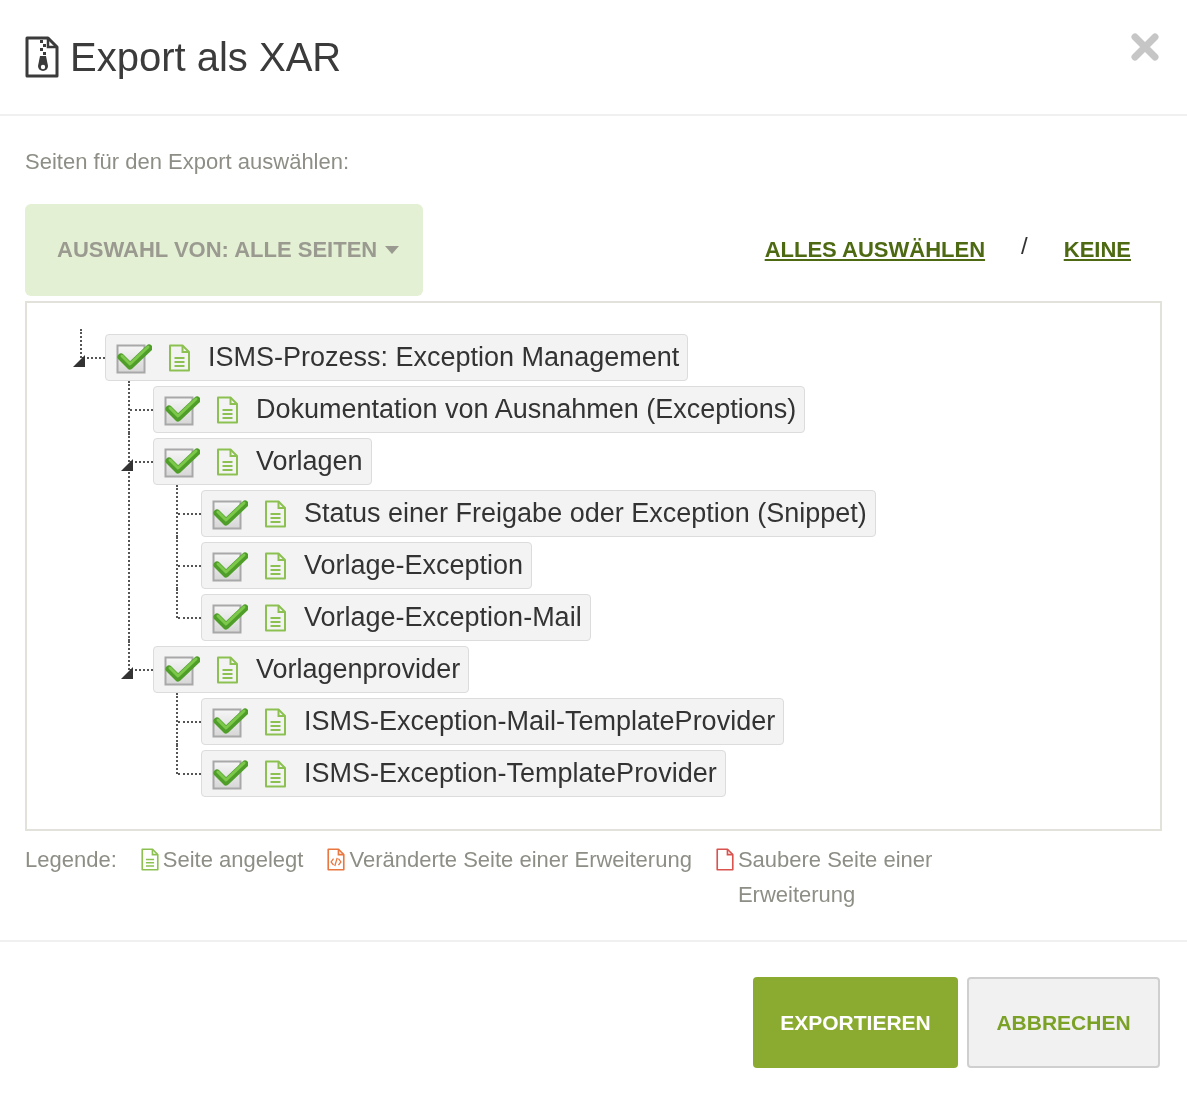  I want to click on code-file-icon, so click(336, 859).